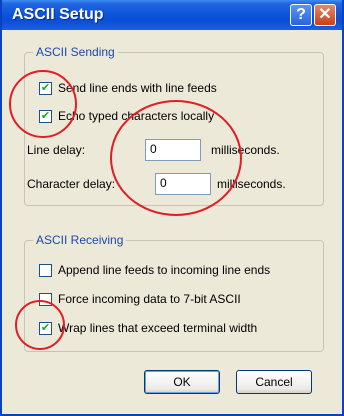 The width and height of the screenshot is (344, 416). I want to click on force-7bit-option: Force incoming data to 7-bit ASCII, so click(140, 299).